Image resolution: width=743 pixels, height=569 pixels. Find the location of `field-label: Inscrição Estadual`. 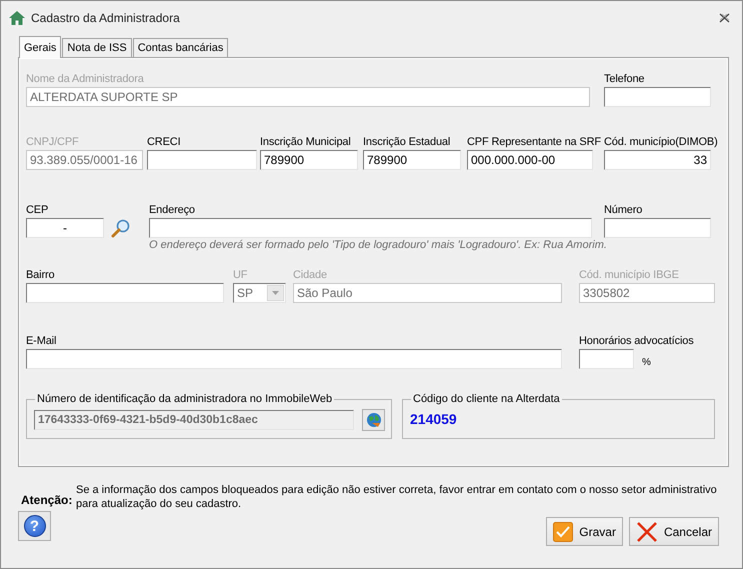

field-label: Inscrição Estadual is located at coordinates (406, 142).